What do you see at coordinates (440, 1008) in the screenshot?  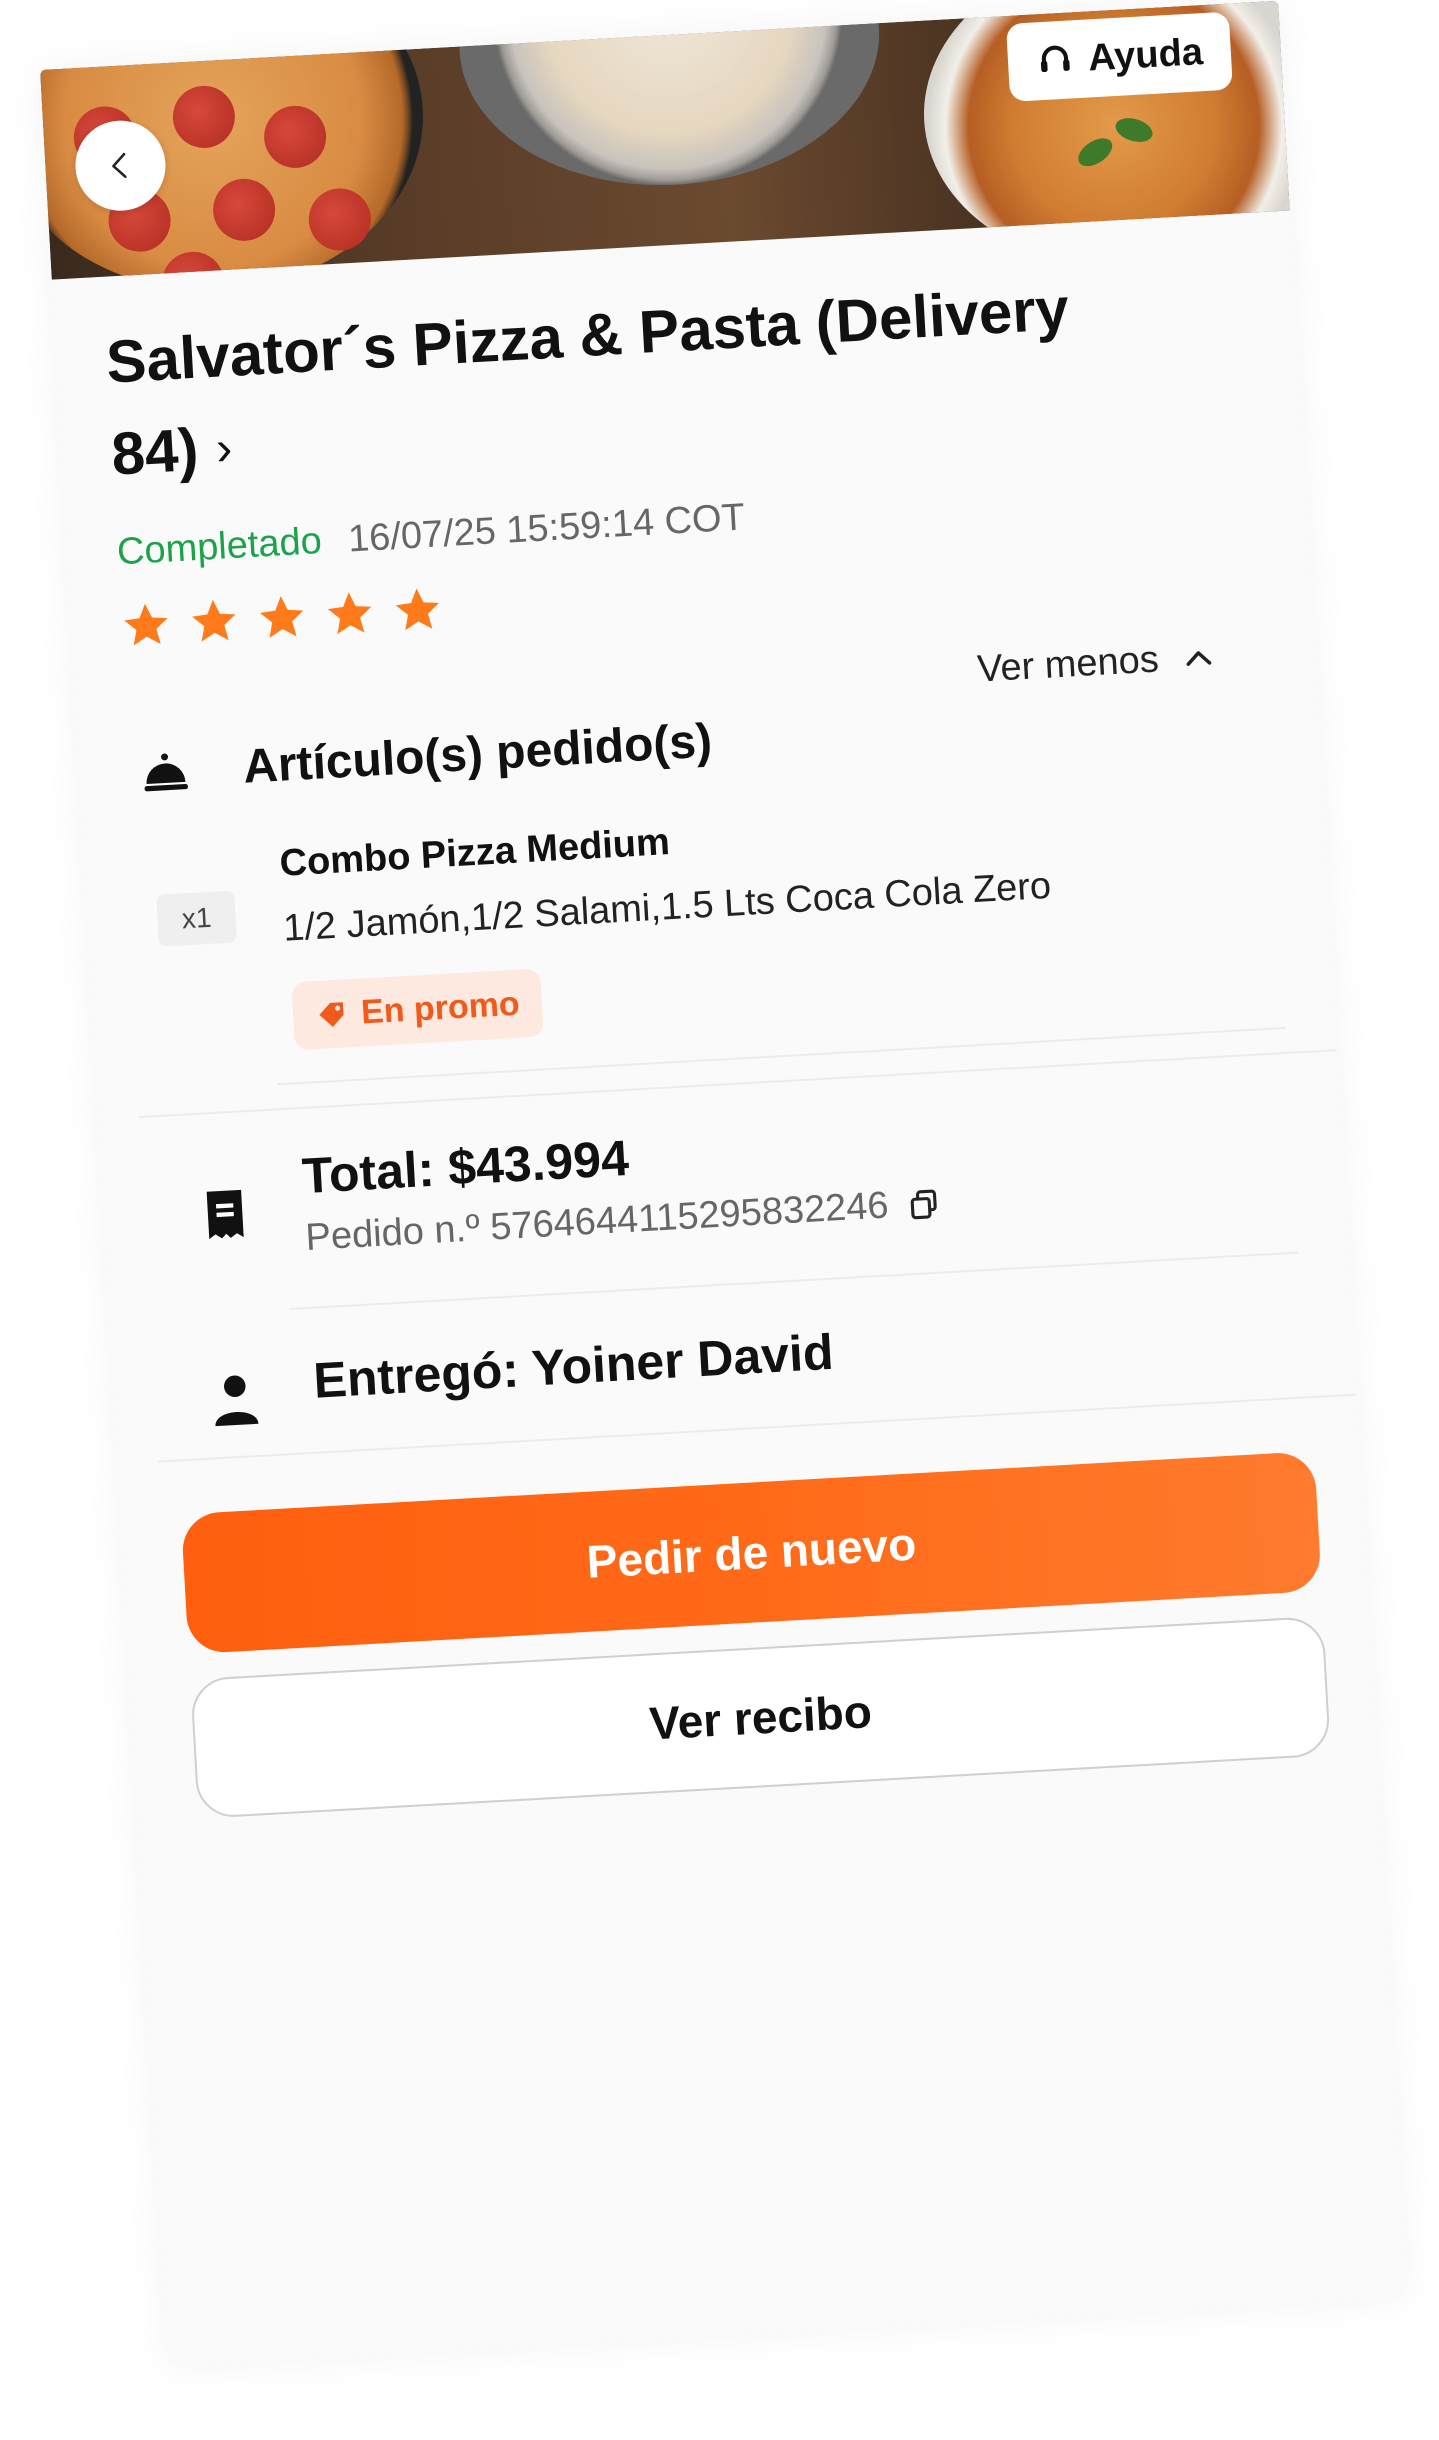 I see `promo-label: En promo` at bounding box center [440, 1008].